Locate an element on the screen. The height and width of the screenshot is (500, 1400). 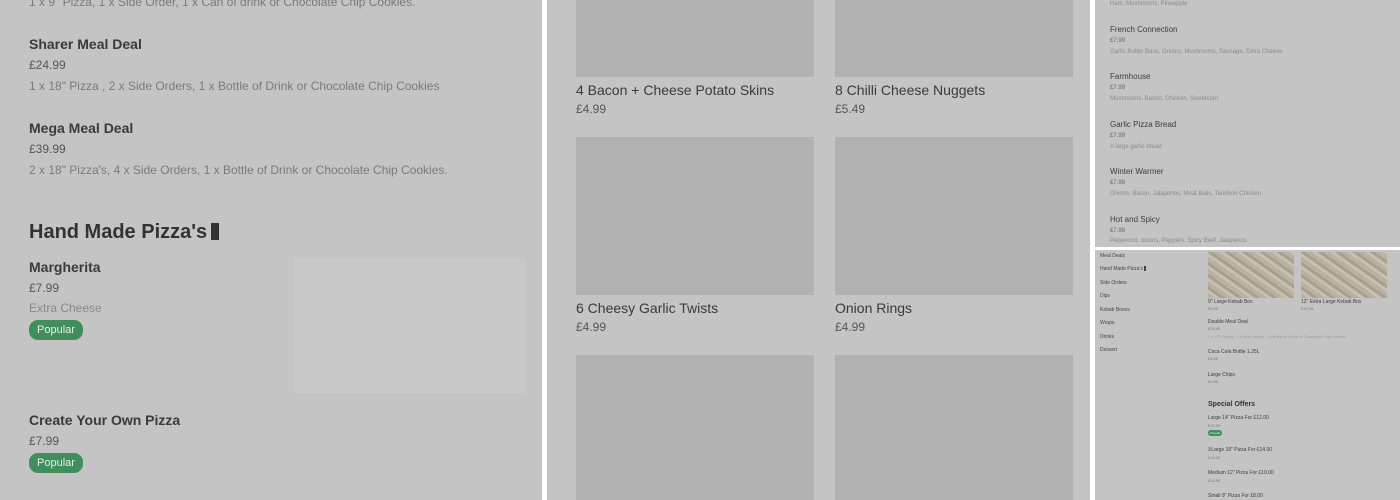
item-price: £9.99 is located at coordinates (1213, 308).